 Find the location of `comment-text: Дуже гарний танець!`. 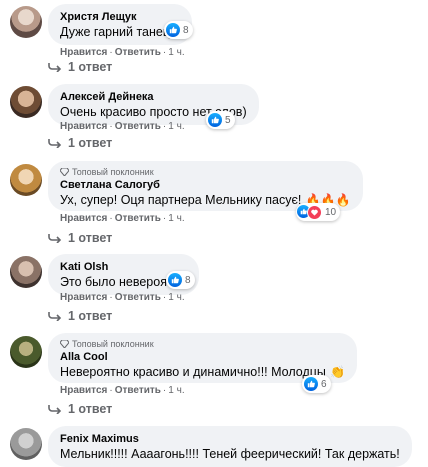

comment-text: Дуже гарний танець! is located at coordinates (120, 32).